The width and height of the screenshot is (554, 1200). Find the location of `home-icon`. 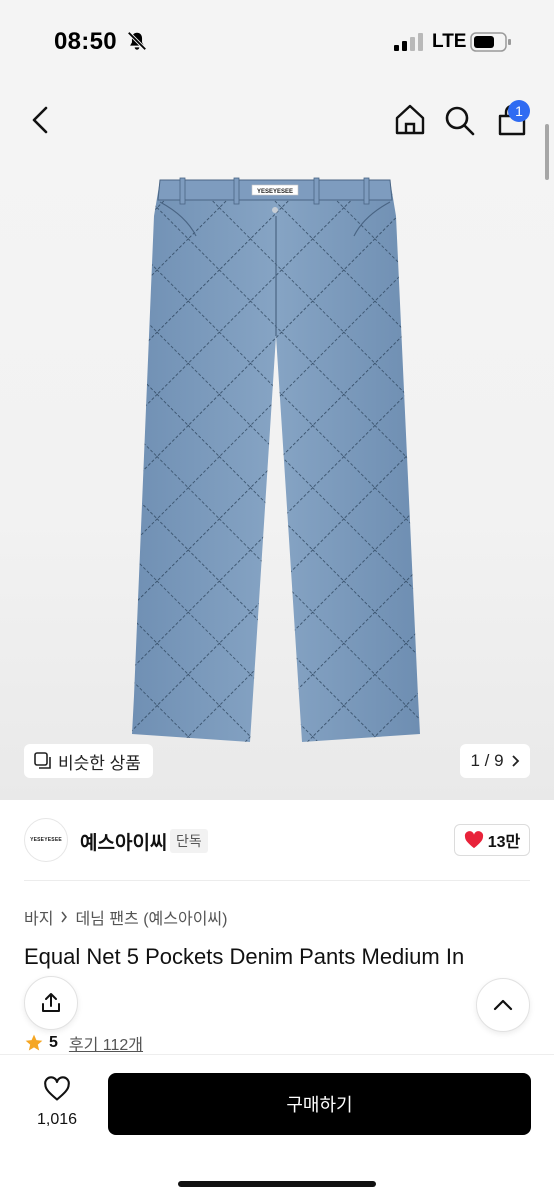

home-icon is located at coordinates (410, 120).